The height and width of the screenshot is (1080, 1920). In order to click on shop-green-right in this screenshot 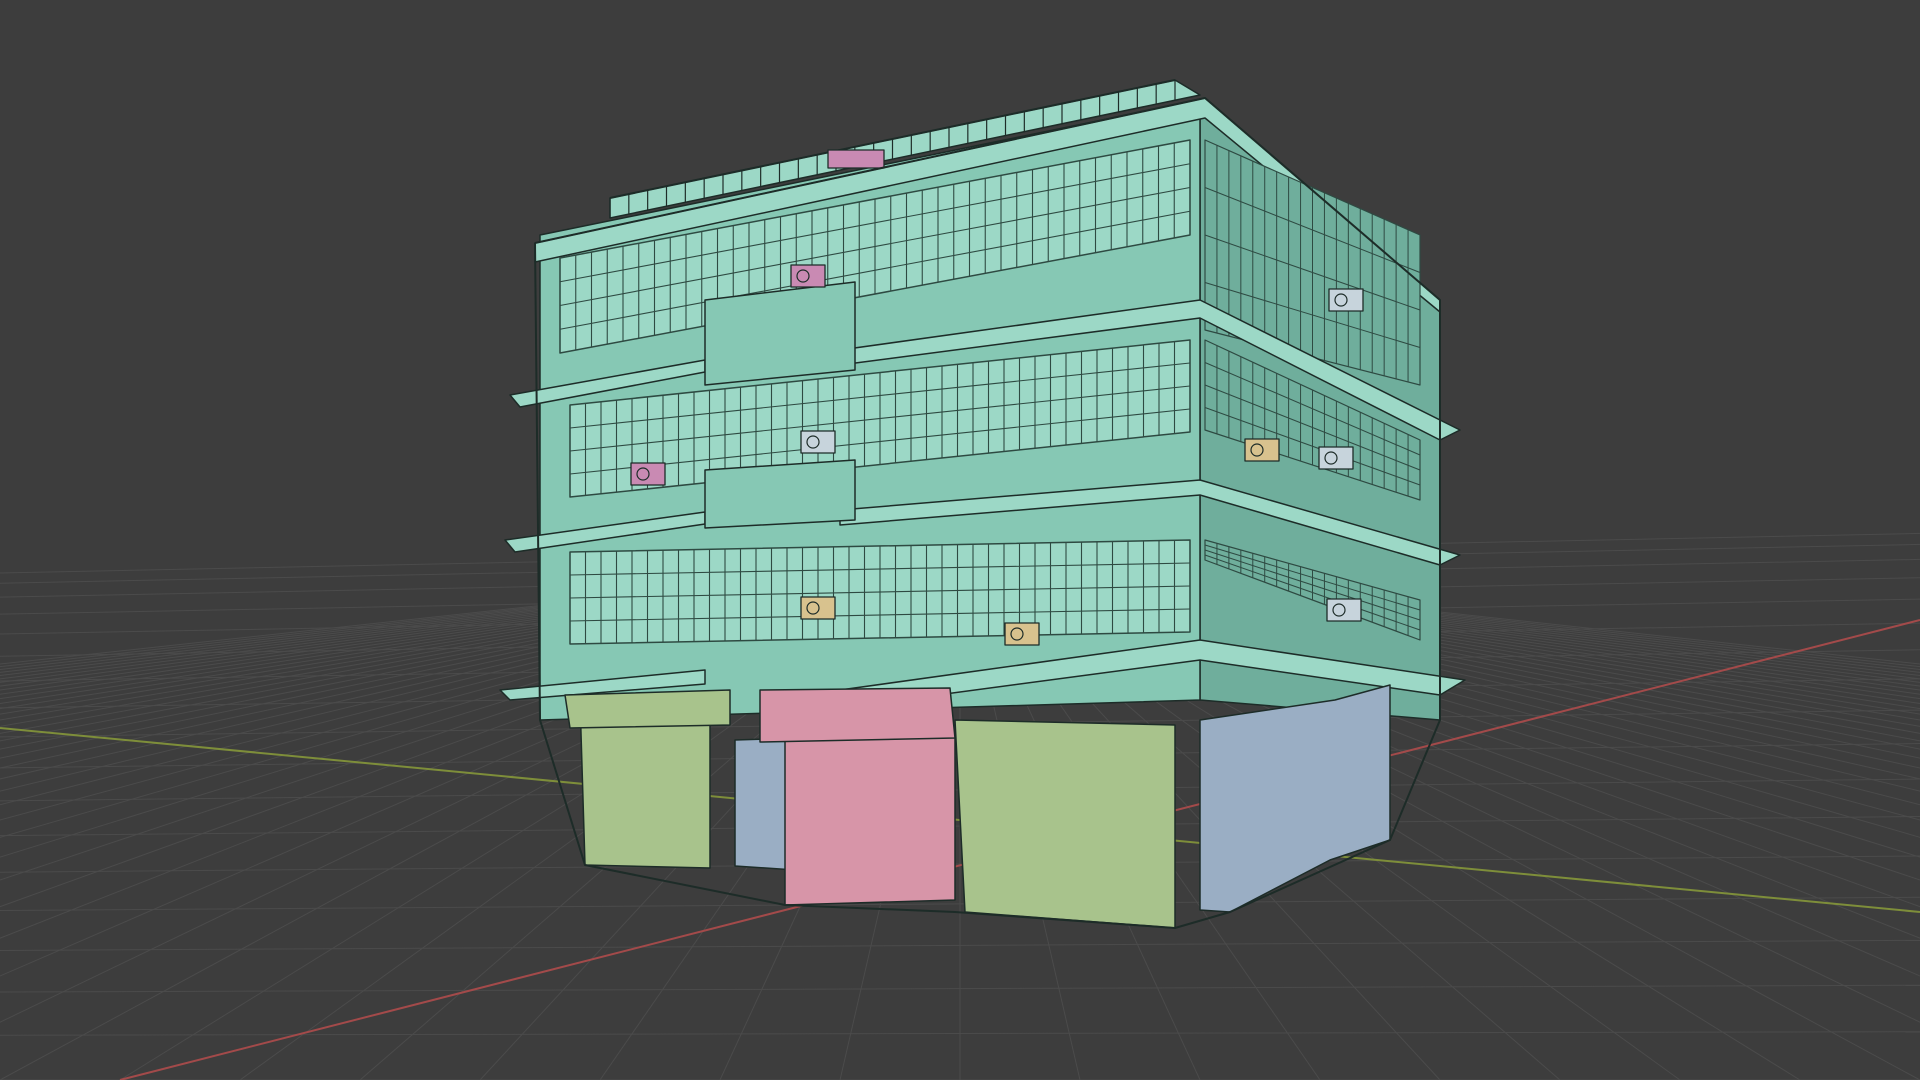, I will do `click(1065, 824)`.